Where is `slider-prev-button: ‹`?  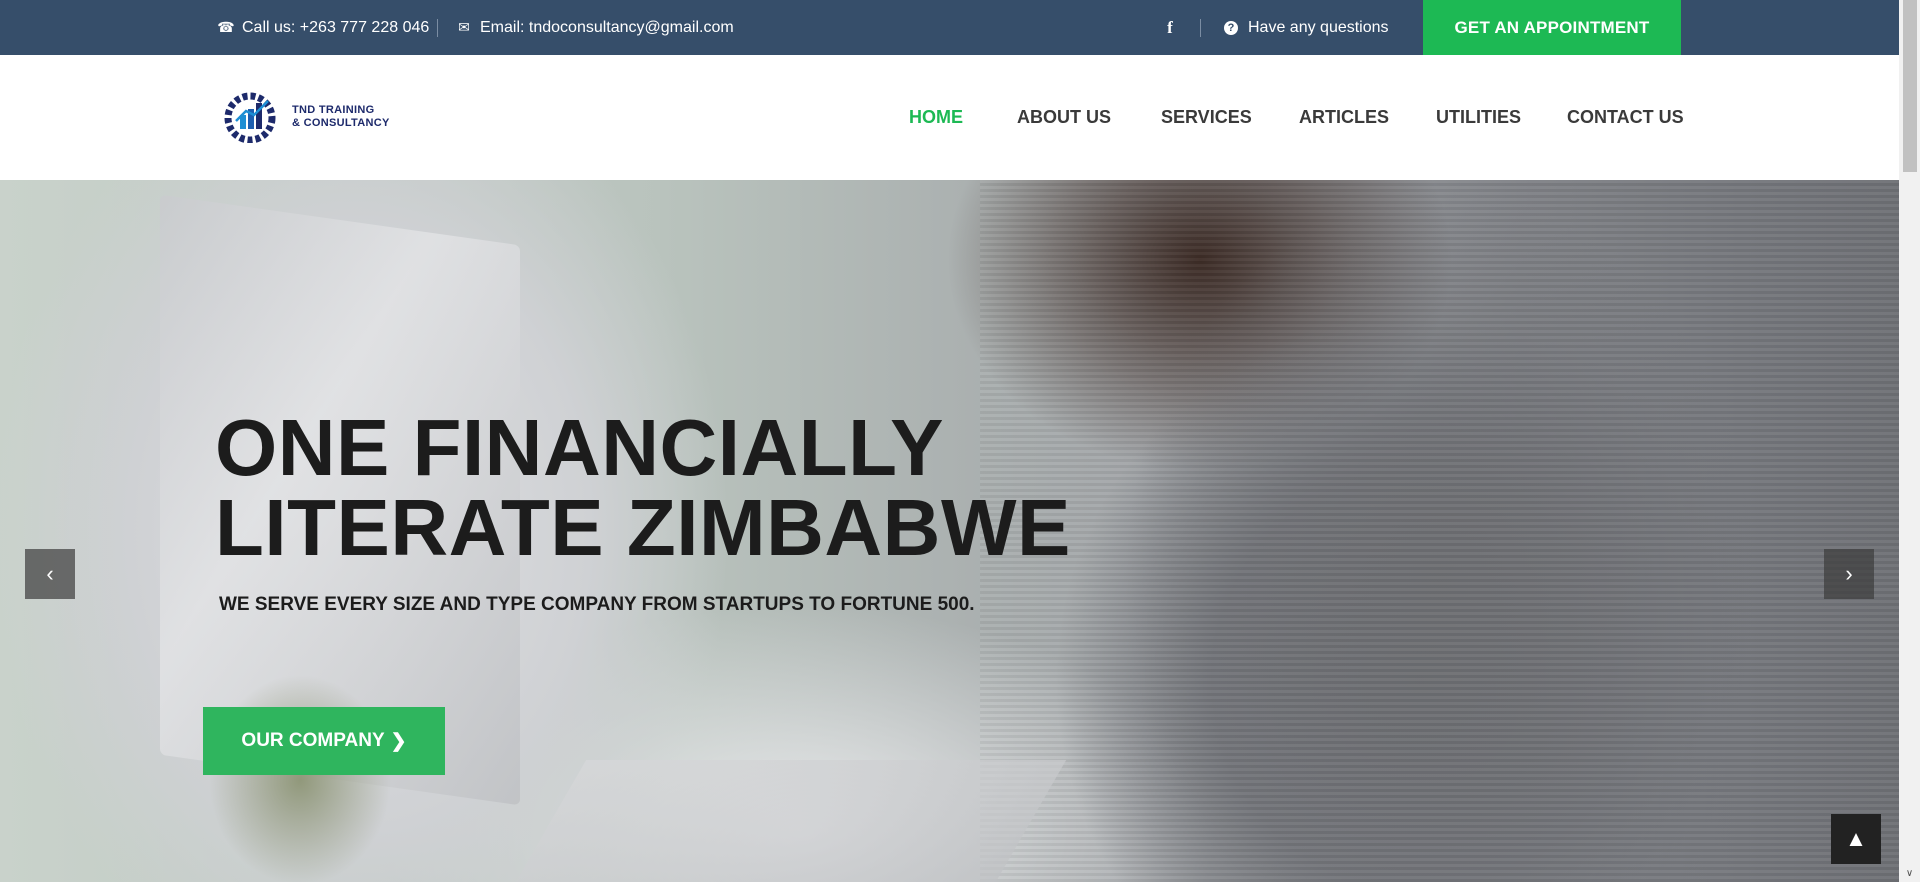
slider-prev-button: ‹ is located at coordinates (50, 574).